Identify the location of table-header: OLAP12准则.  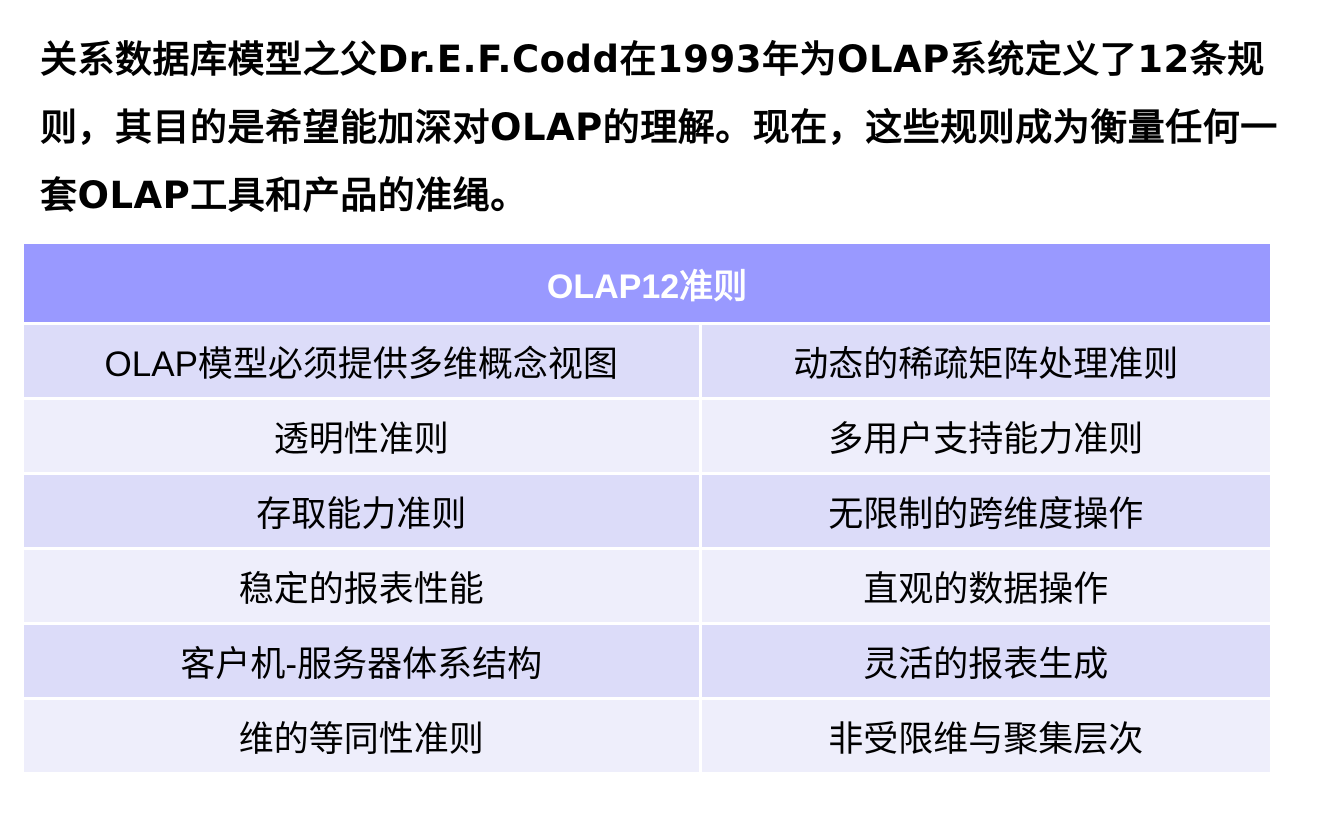
(647, 284).